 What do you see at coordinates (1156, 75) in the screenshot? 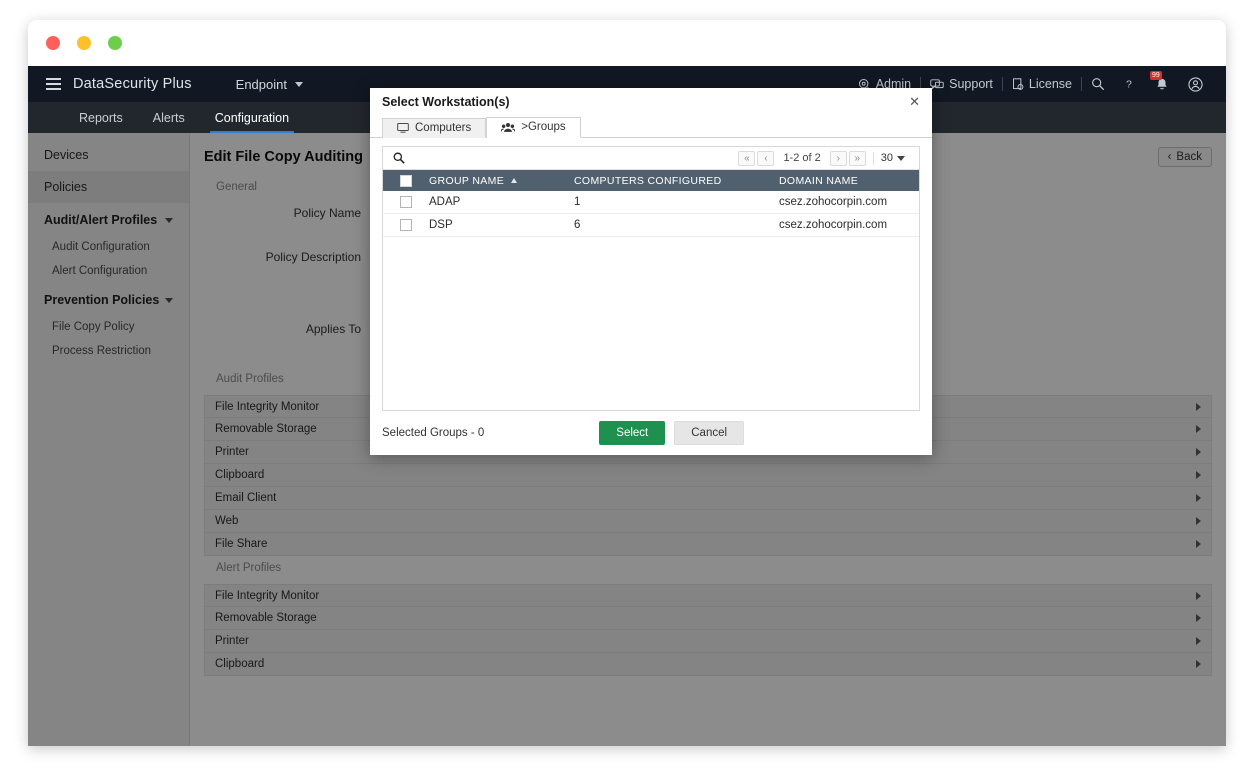
I see `notification-badge: 99` at bounding box center [1156, 75].